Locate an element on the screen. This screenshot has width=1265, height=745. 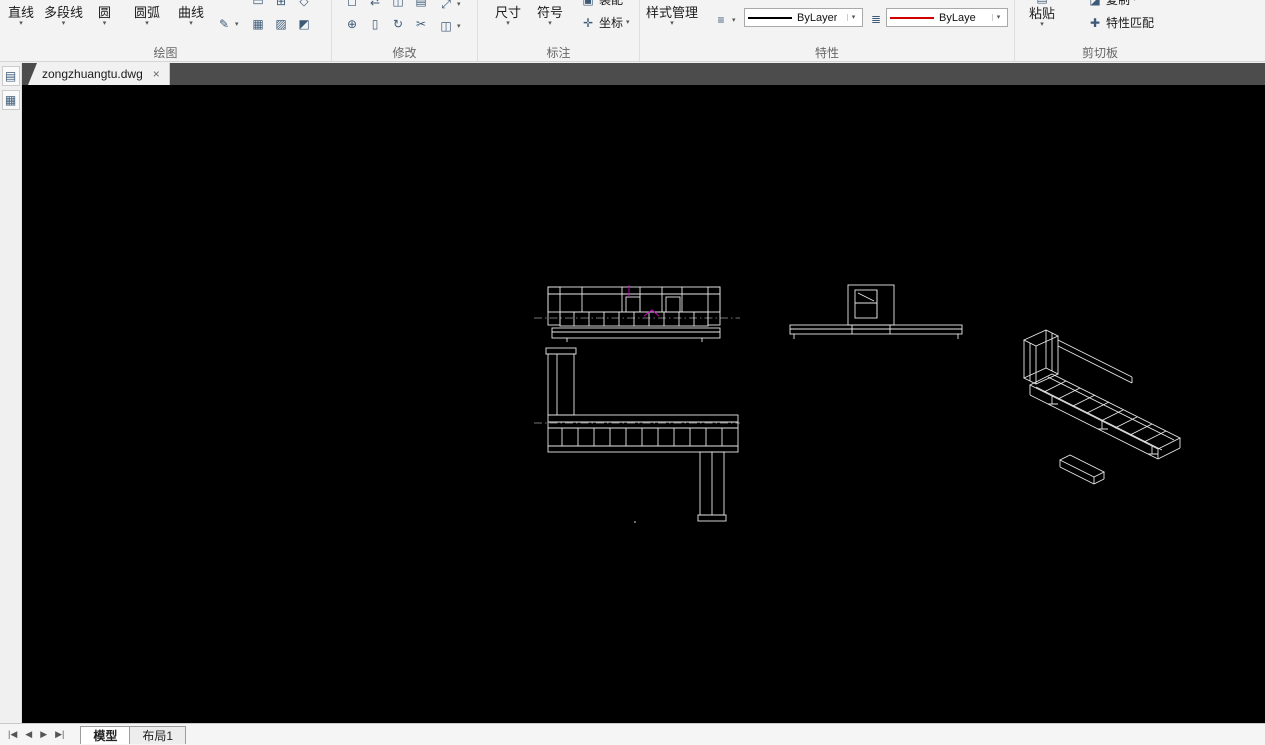
close-icon: × is located at coordinates (156, 74).